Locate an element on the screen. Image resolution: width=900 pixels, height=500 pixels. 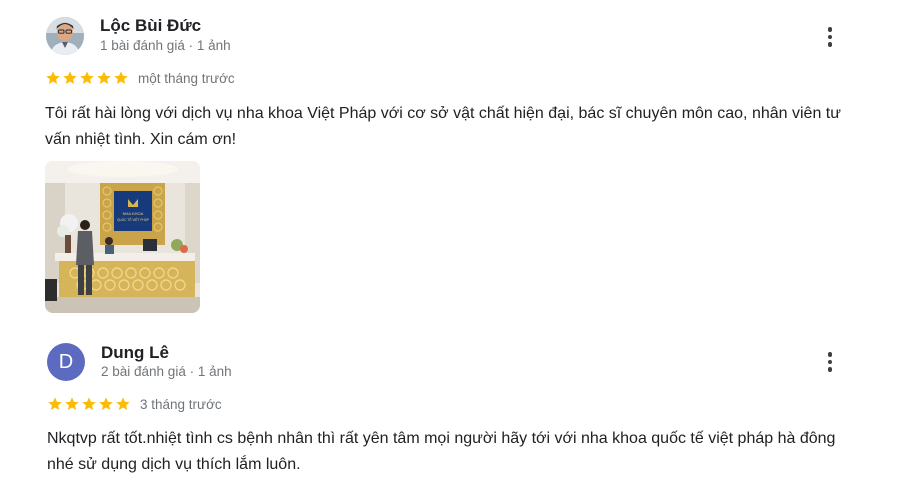
clinic-reception-photo: NHA KHOA QUỐC TẾ VIỆT PHÁP is located at coordinates (122, 237).